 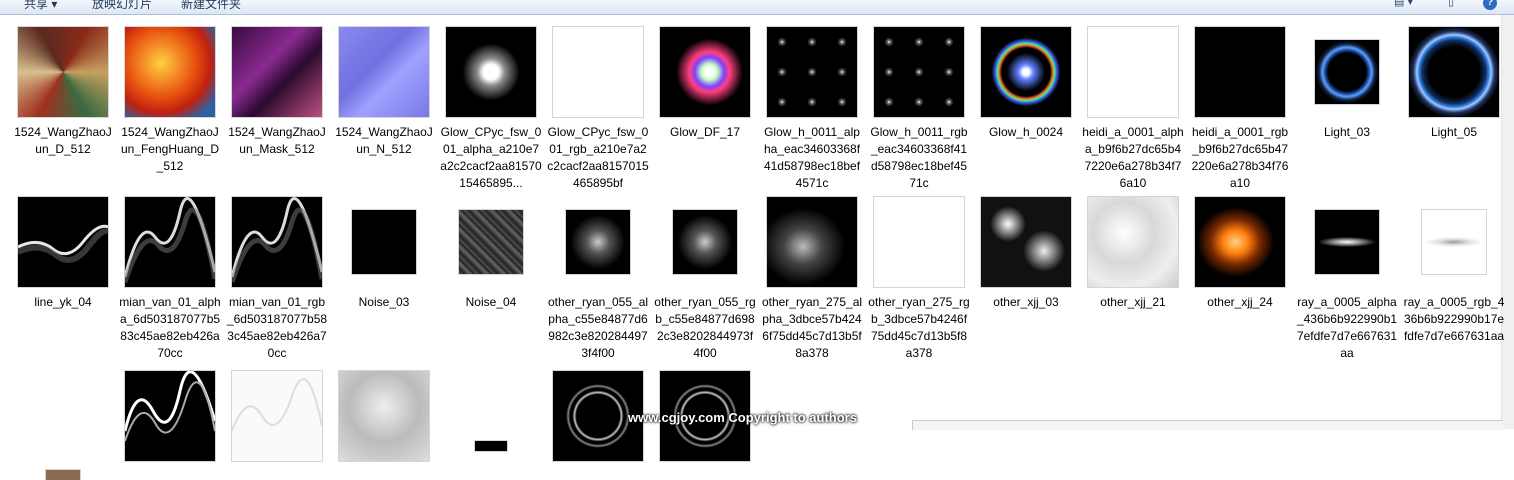 What do you see at coordinates (1133, 302) in the screenshot?
I see `file-name: other_xjj_21` at bounding box center [1133, 302].